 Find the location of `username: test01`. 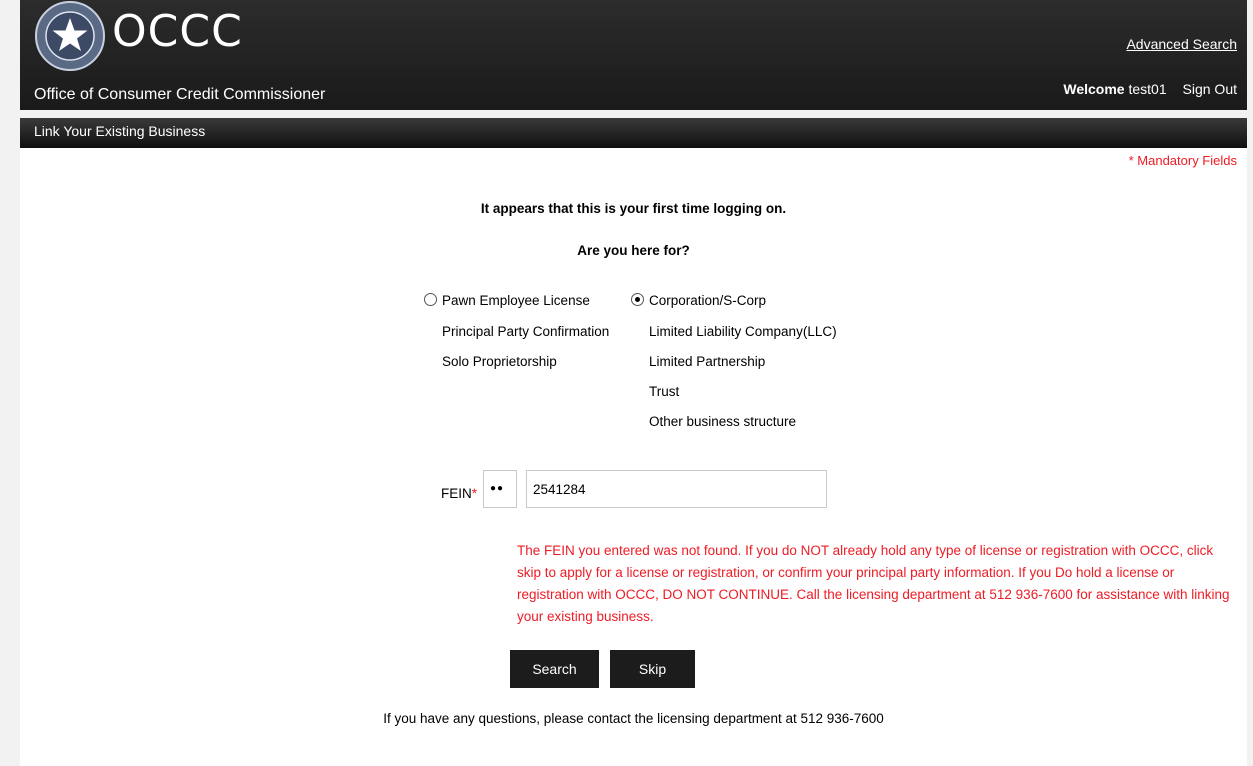

username: test01 is located at coordinates (1147, 89).